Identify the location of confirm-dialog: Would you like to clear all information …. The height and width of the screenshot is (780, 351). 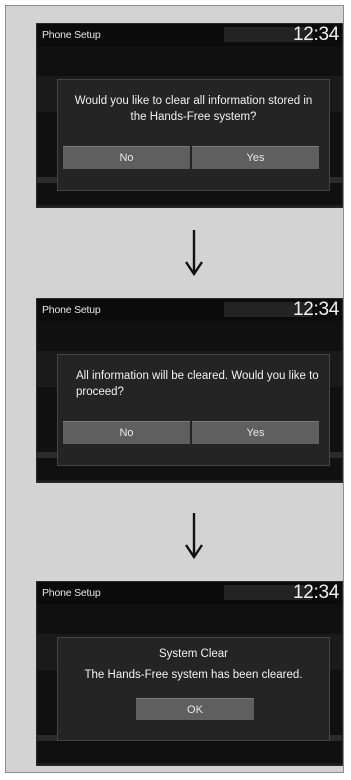
(193, 135).